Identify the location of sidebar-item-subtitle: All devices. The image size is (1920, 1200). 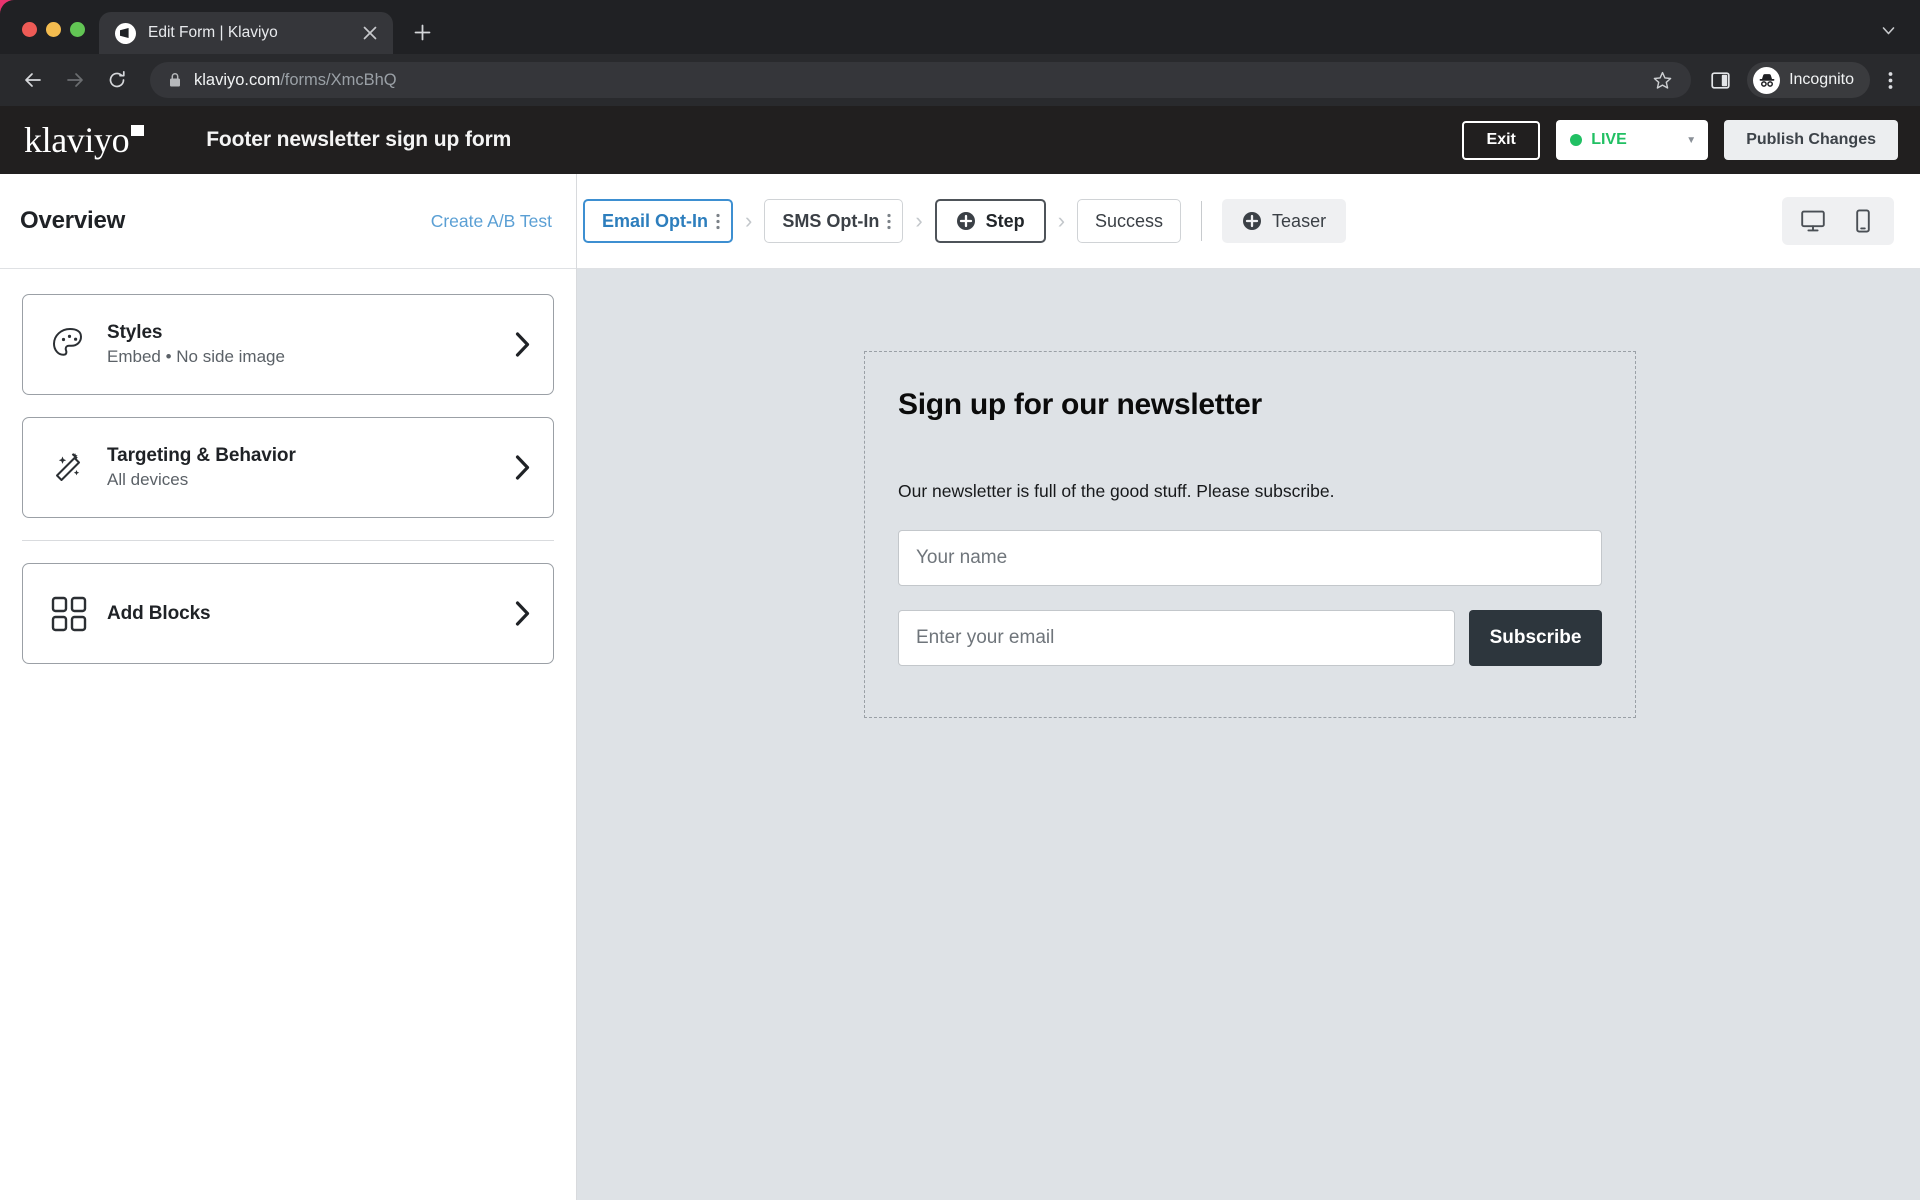
(148, 479).